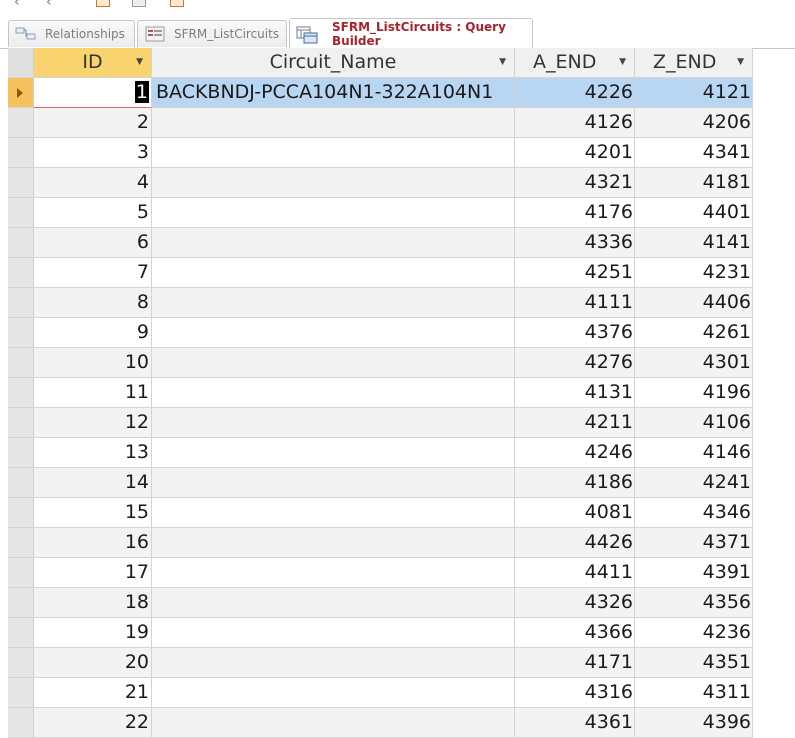 The width and height of the screenshot is (795, 738). I want to click on z-end-cell: 4371, so click(694, 543).